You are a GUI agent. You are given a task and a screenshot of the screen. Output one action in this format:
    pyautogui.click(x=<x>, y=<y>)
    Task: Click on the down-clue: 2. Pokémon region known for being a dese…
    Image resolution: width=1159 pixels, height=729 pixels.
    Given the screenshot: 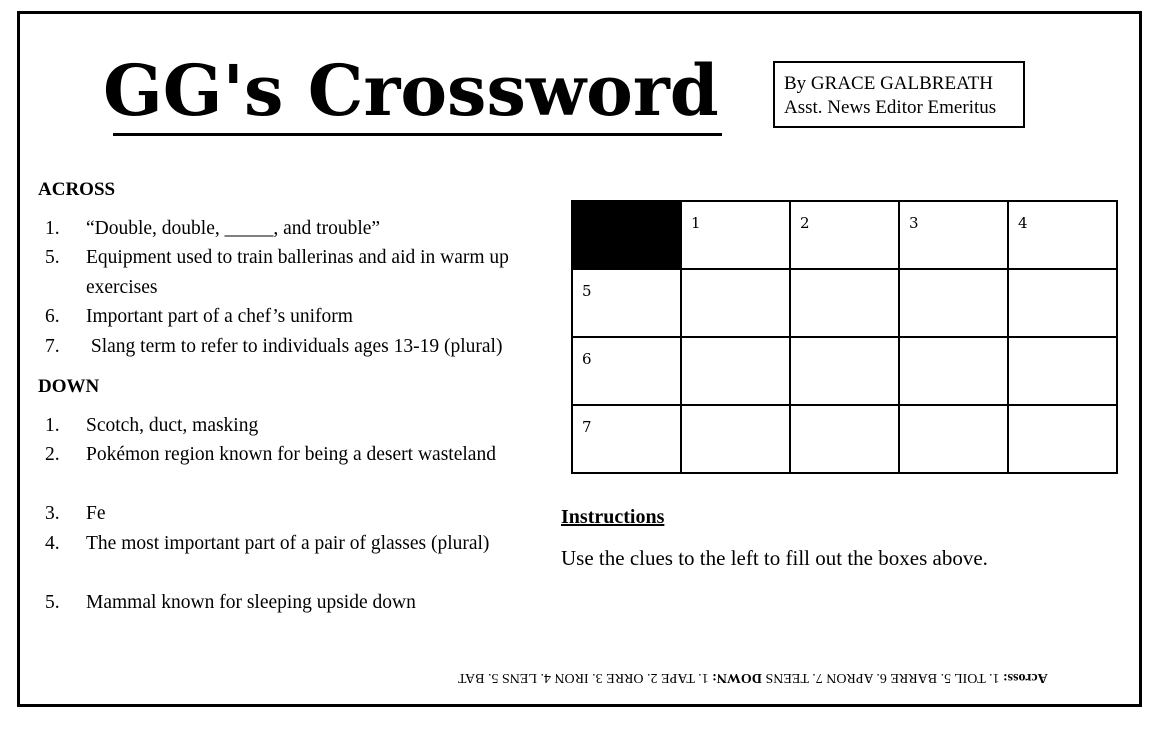 What is the action you would take?
    pyautogui.click(x=273, y=455)
    